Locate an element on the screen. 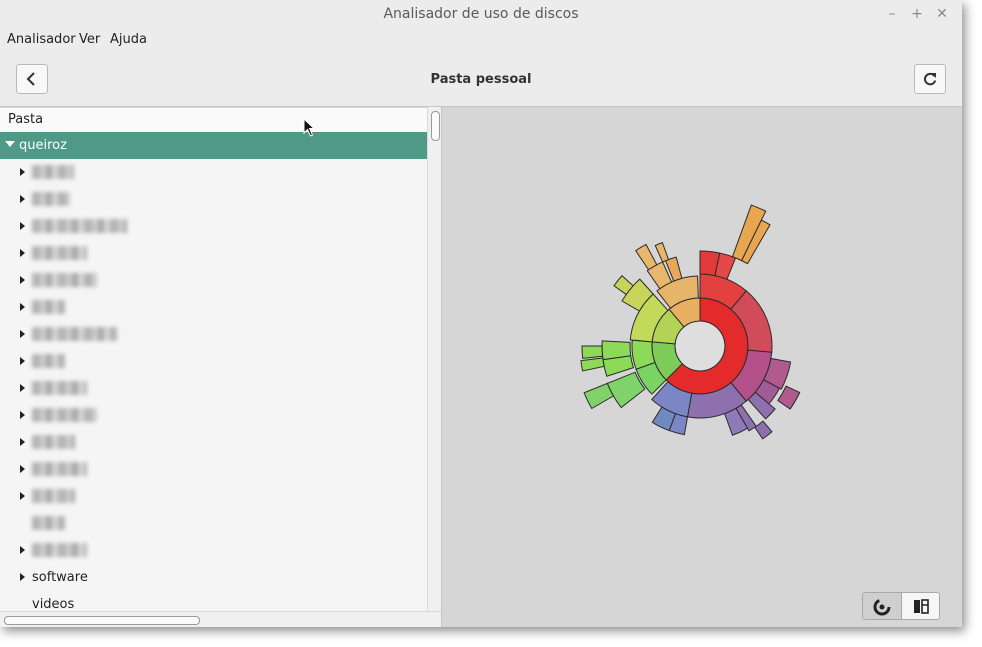 The height and width of the screenshot is (647, 982). view-switcher is located at coordinates (901, 606).